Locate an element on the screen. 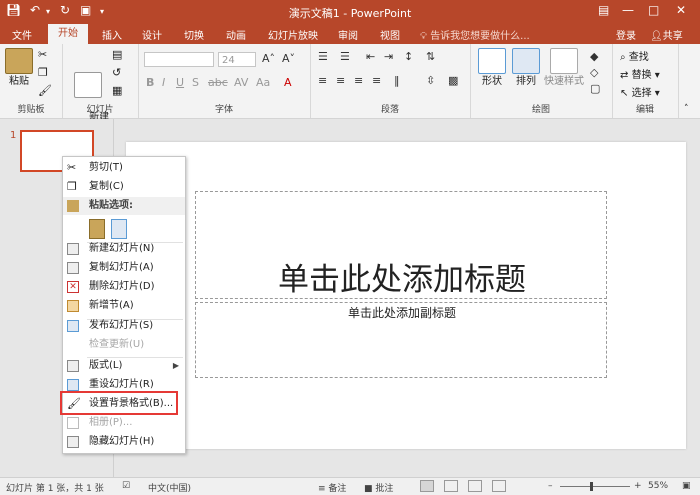  align-text-icon: ⇳ is located at coordinates (430, 80).